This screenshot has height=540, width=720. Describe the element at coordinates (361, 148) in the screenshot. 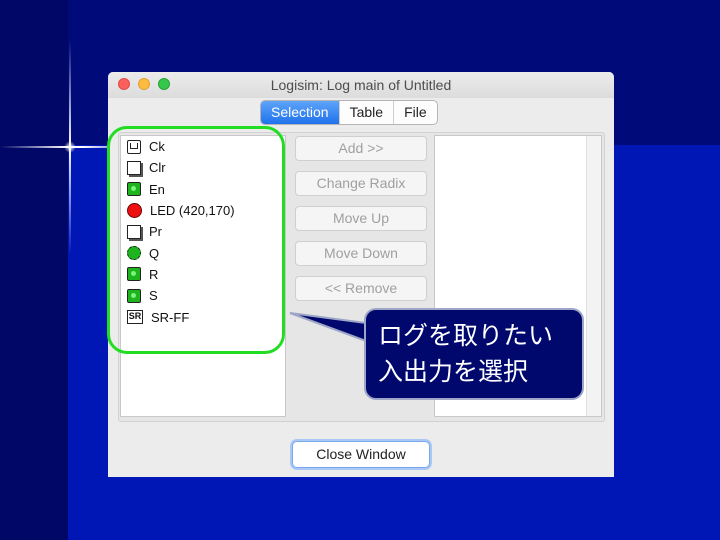

I see `add-button: Add >>` at that location.